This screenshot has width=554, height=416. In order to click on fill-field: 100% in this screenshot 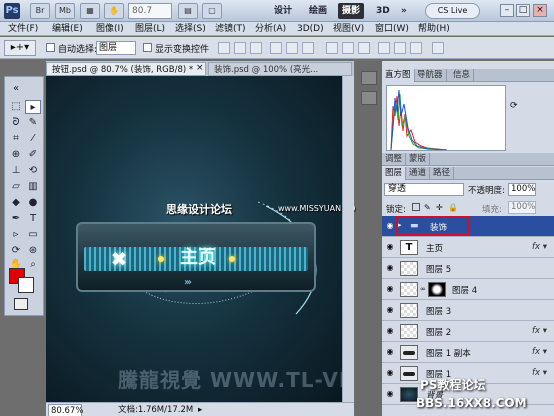, I will do `click(522, 207)`.